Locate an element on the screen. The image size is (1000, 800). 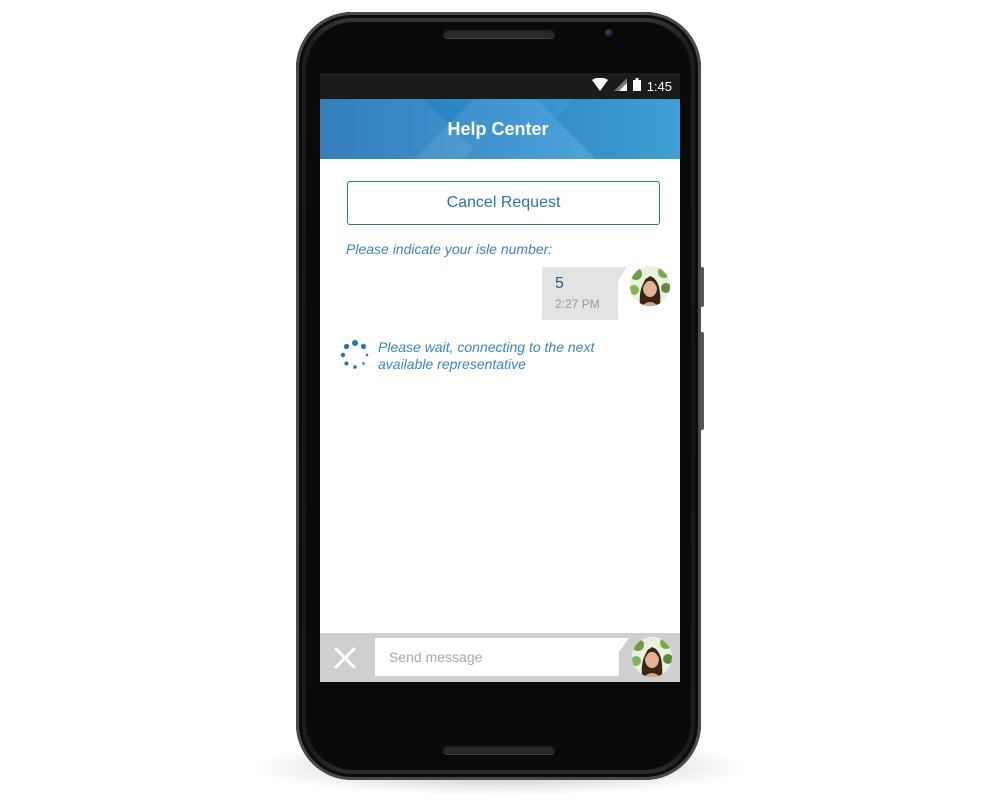
cell-signal-icon is located at coordinates (620, 86).